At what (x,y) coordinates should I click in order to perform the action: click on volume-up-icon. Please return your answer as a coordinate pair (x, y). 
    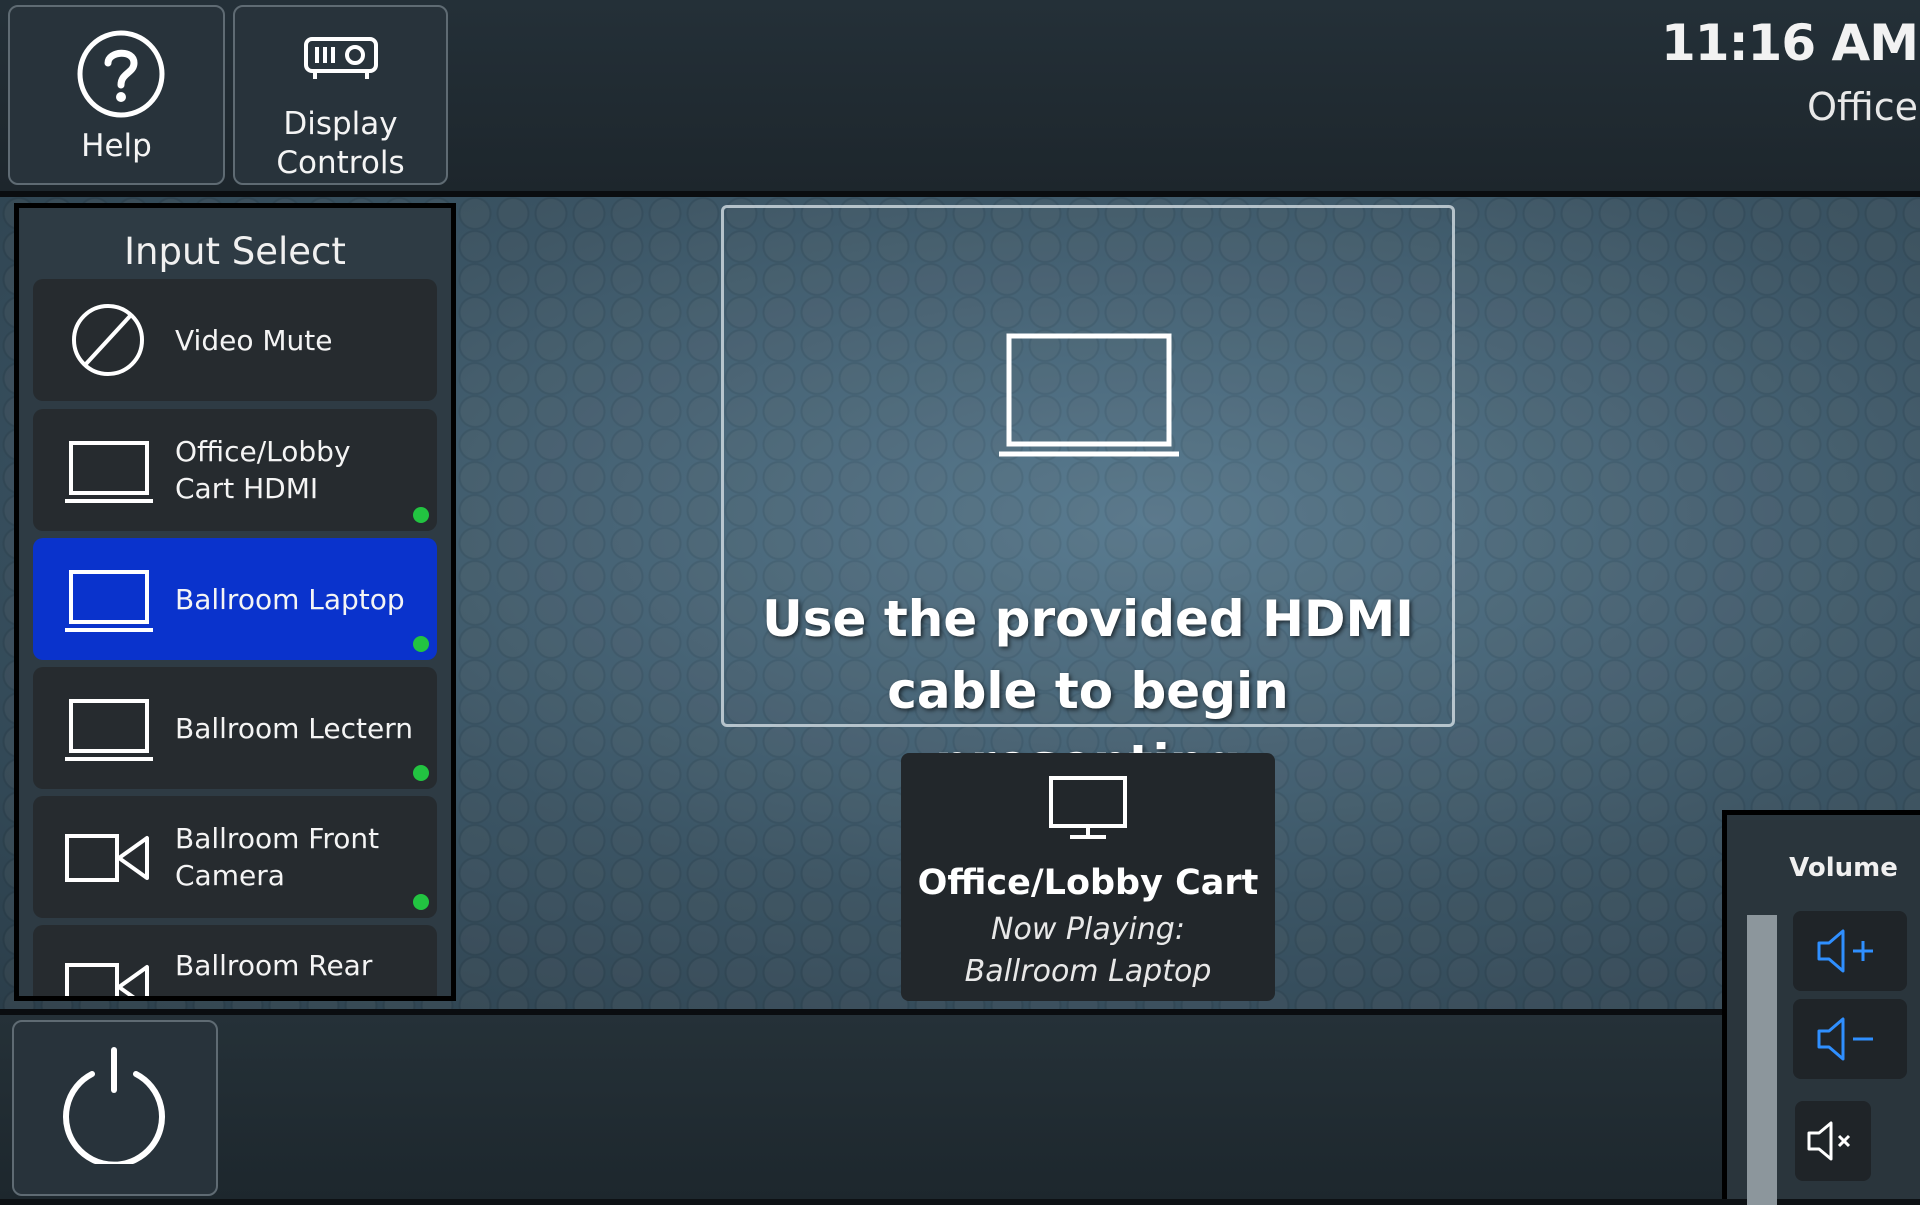
    Looking at the image, I should click on (1845, 951).